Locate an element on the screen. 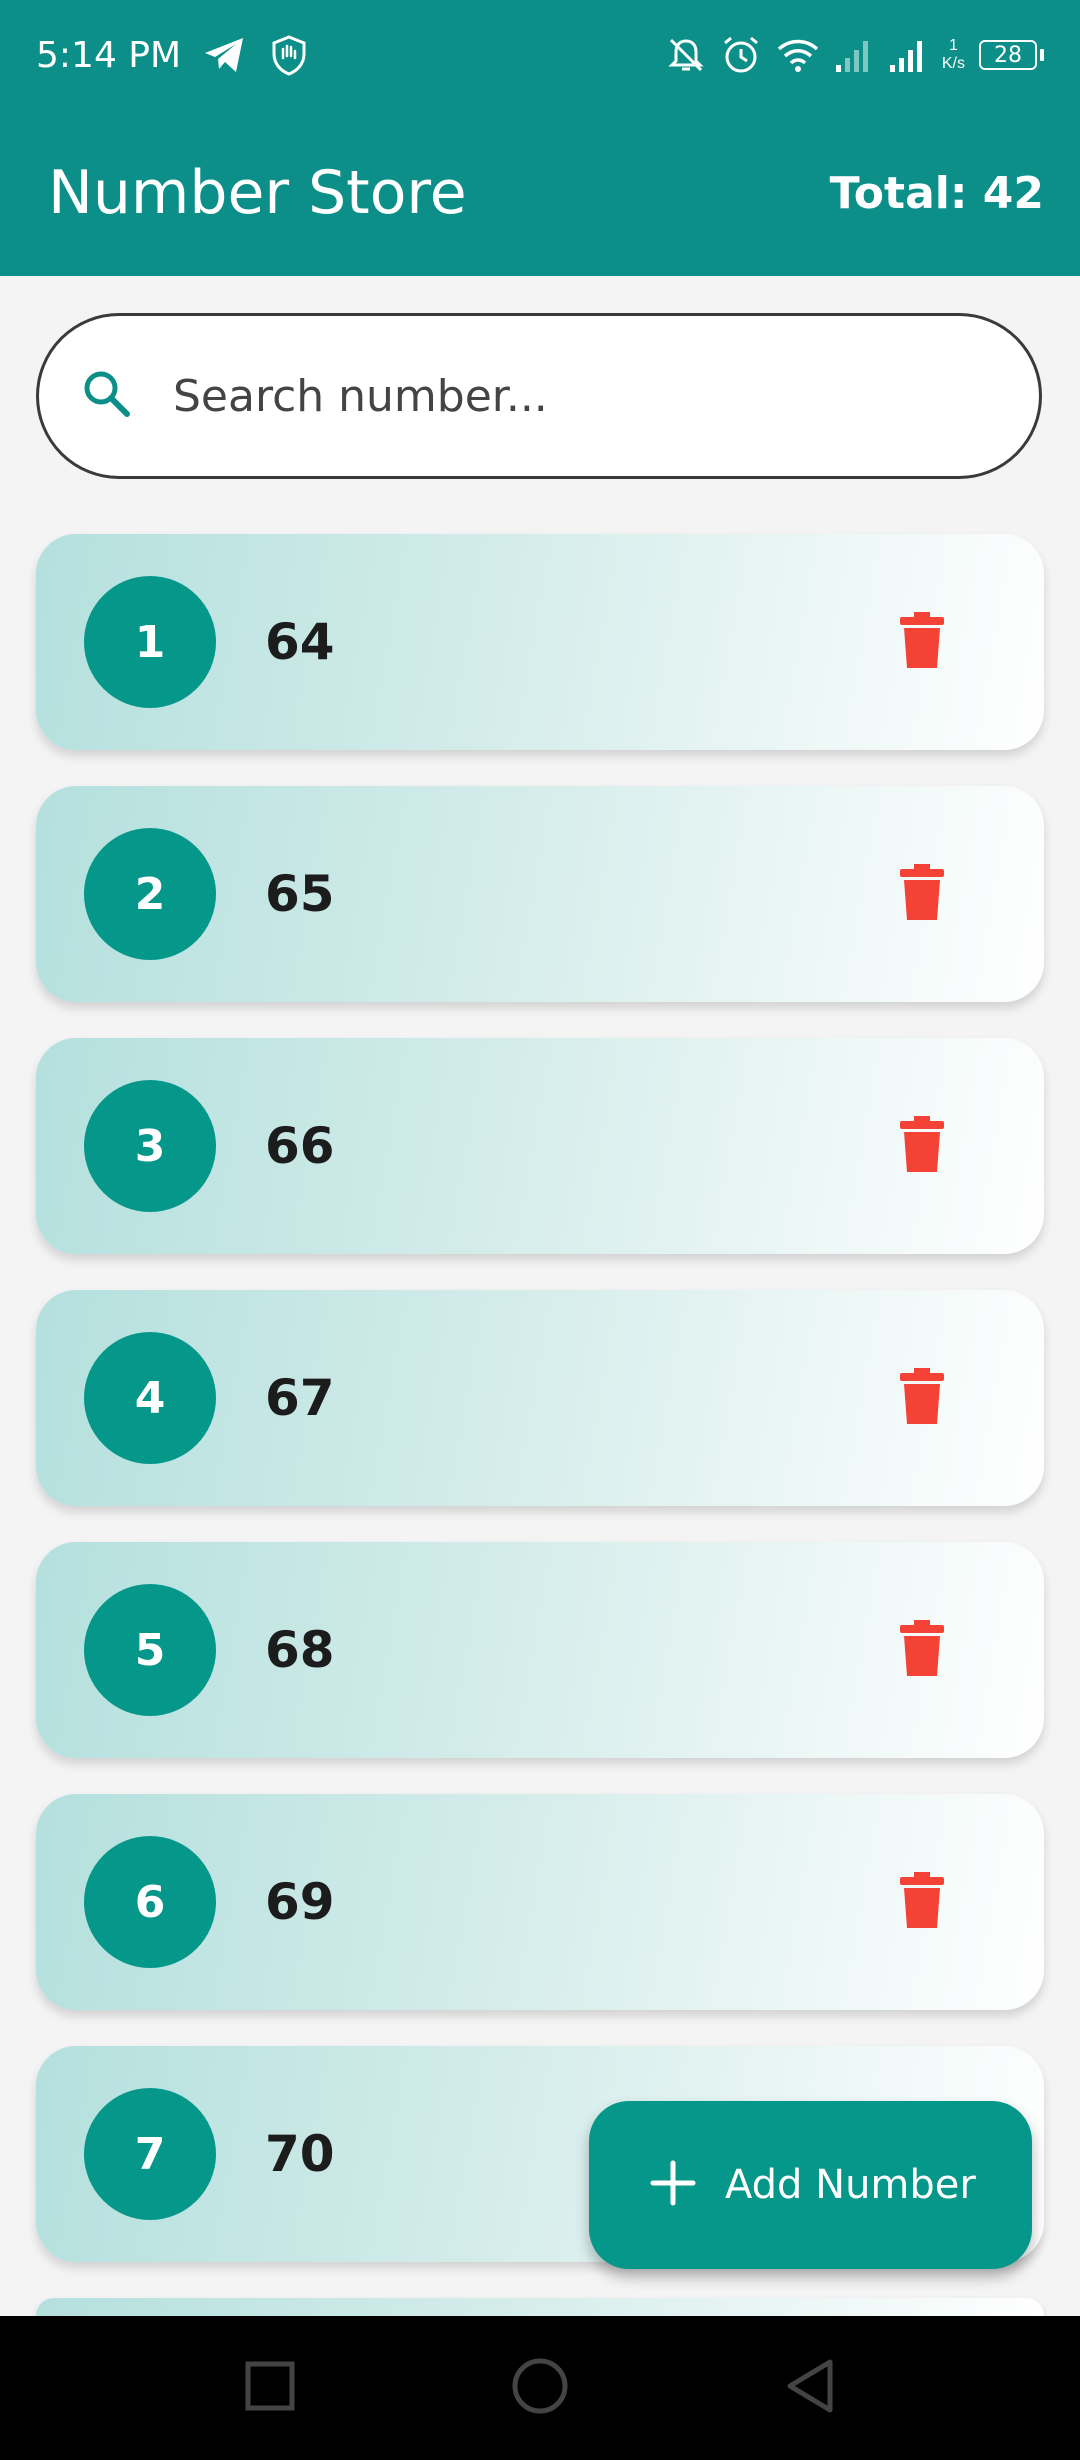 This screenshot has height=2460, width=1080. telegram-icon is located at coordinates (225, 55).